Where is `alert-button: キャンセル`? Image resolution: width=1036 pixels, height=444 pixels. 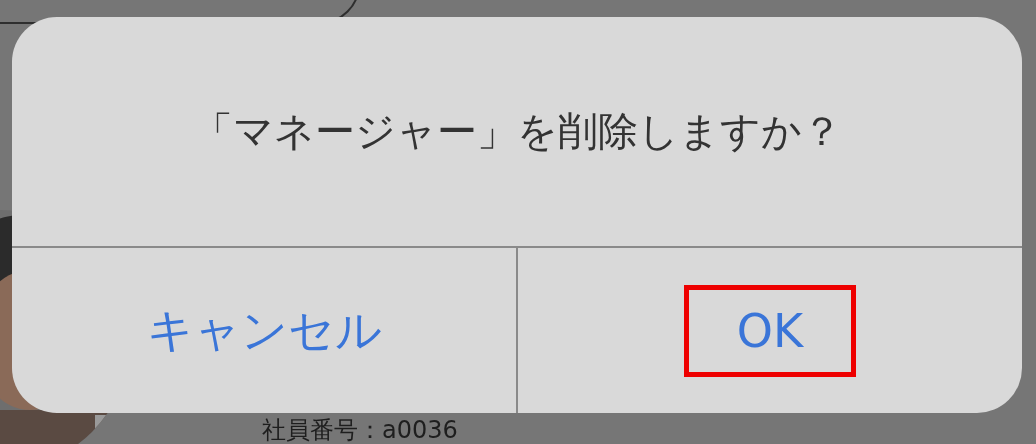 alert-button: キャンセル is located at coordinates (264, 330).